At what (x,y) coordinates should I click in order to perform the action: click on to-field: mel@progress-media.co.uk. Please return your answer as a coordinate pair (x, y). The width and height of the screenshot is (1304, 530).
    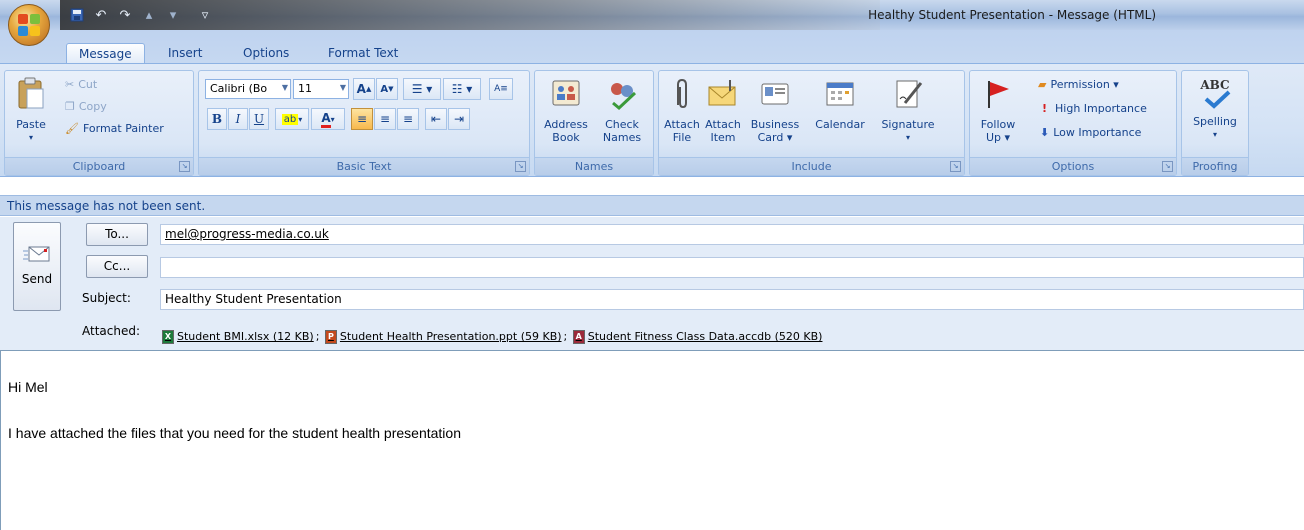
    Looking at the image, I should click on (732, 234).